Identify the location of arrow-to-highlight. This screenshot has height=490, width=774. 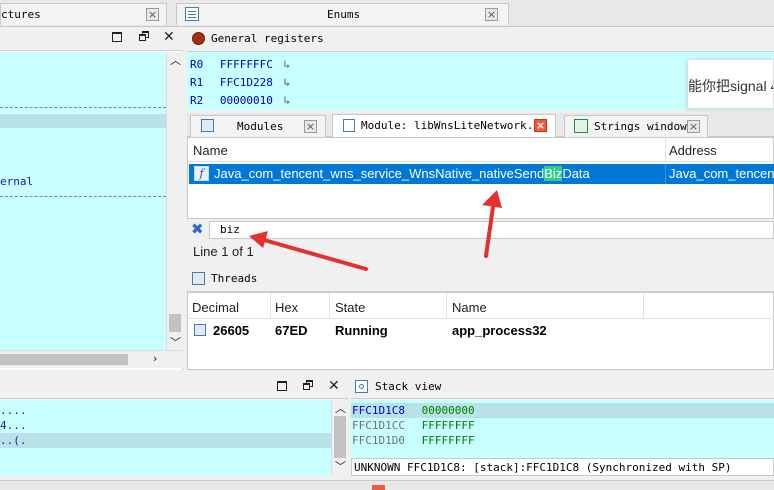
(492, 224).